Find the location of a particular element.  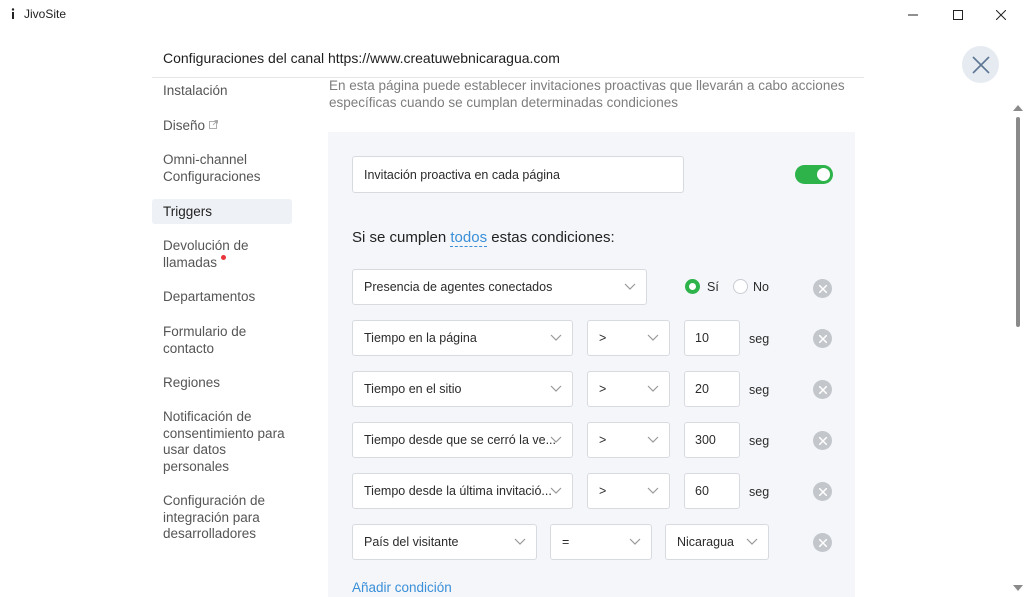

sidebar-item-formulario-contacto: Formulario de contacto is located at coordinates (222, 340).